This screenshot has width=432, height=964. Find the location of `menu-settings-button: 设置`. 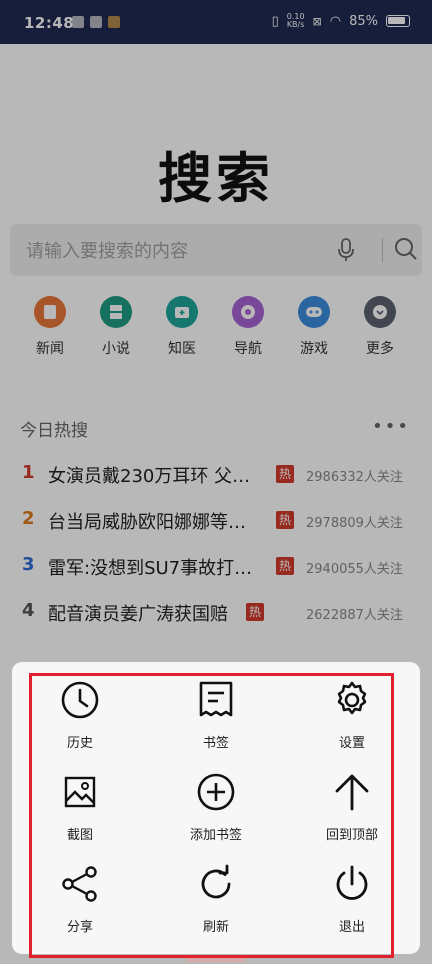

menu-settings-button: 设置 is located at coordinates (352, 714).